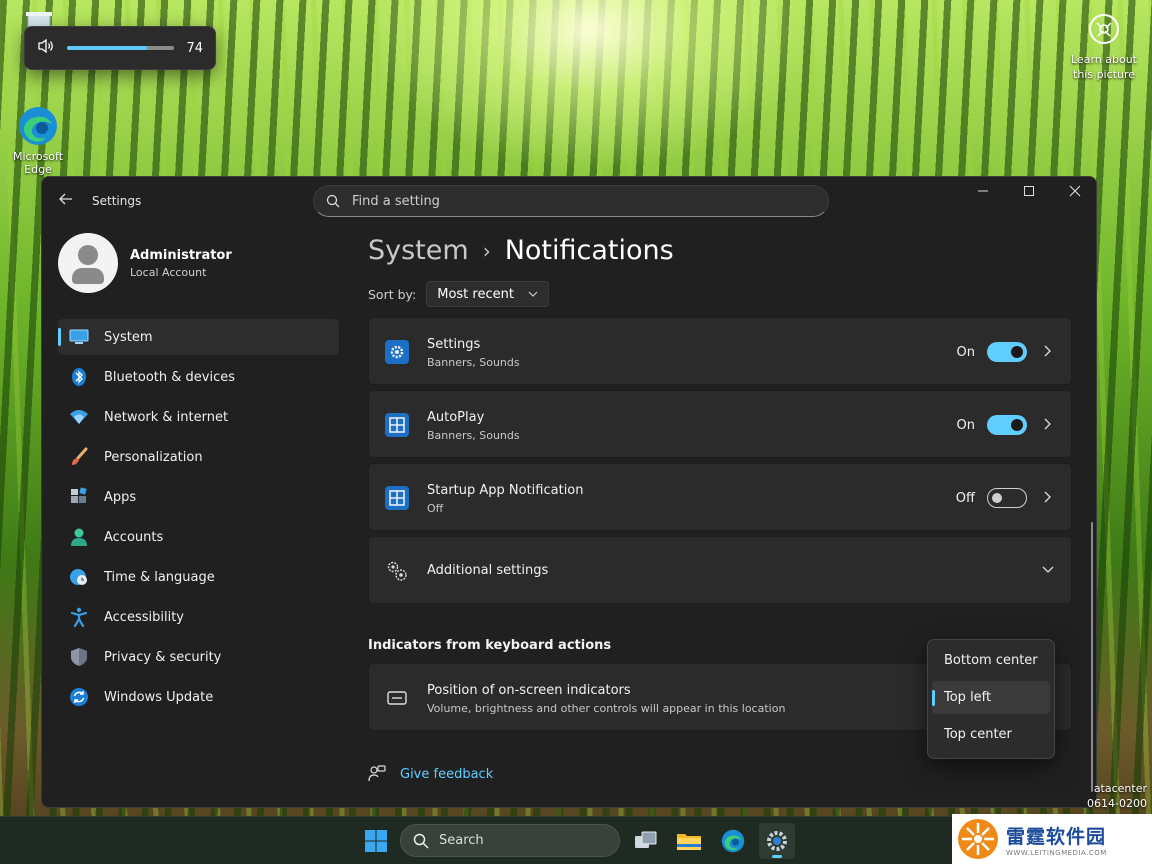 Image resolution: width=1152 pixels, height=864 pixels. What do you see at coordinates (166, 417) in the screenshot?
I see `sidebar-item-label: Network & internet` at bounding box center [166, 417].